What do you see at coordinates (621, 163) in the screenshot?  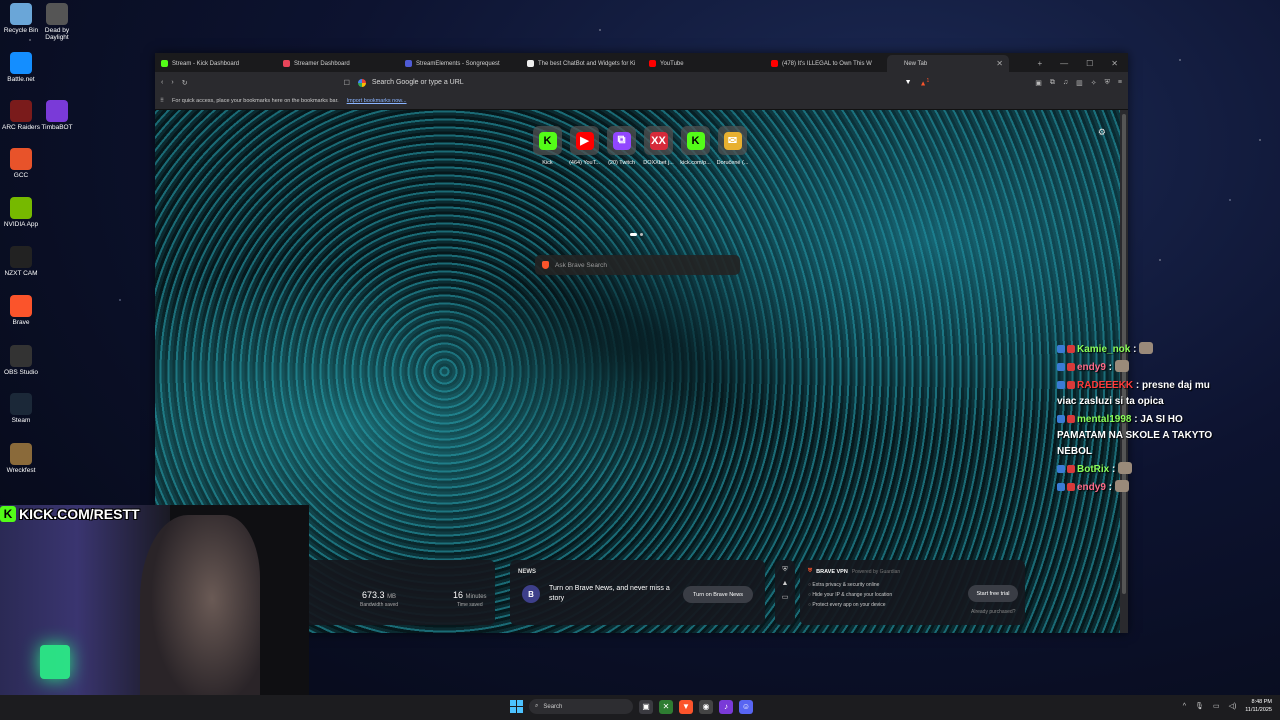 I see `top-site-label: (20) Twitch` at bounding box center [621, 163].